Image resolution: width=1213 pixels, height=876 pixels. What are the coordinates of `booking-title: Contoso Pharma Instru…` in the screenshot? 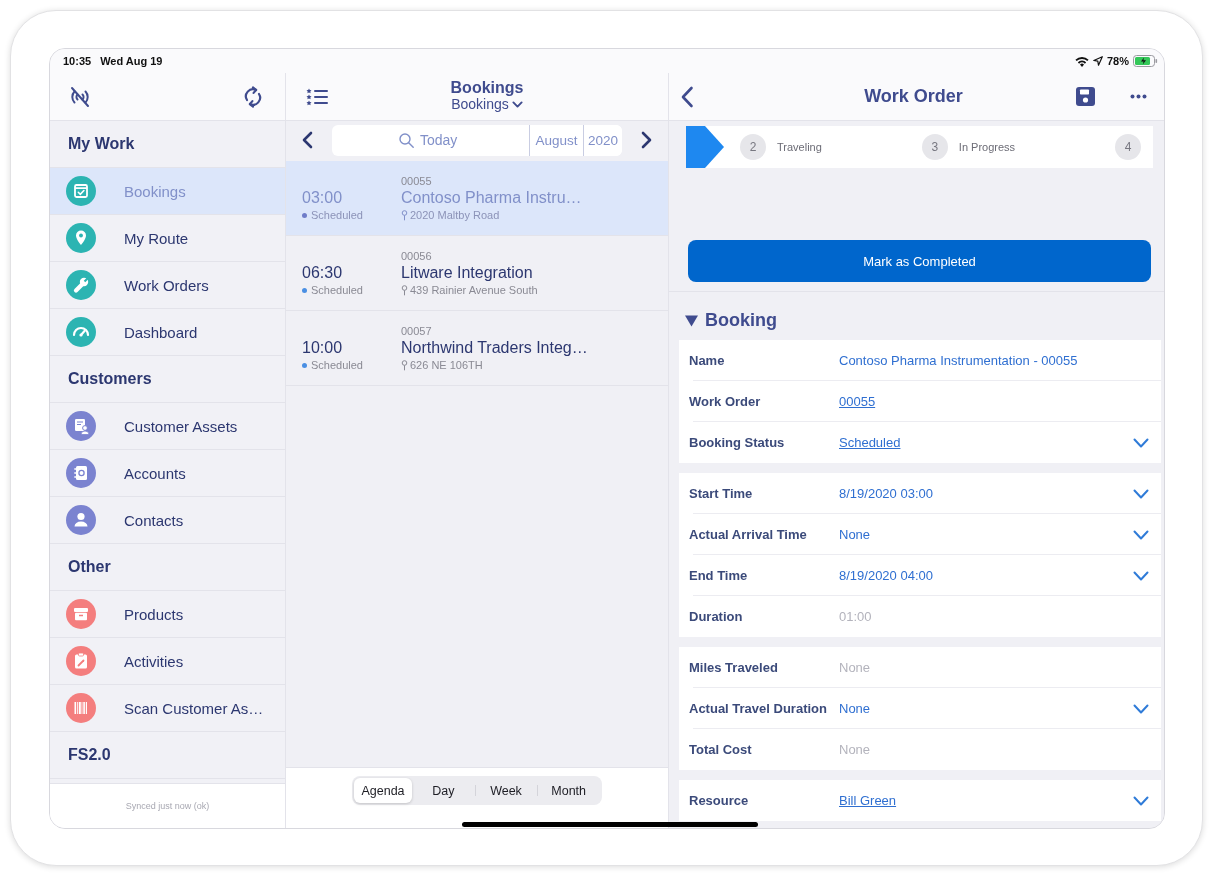 It's located at (491, 198).